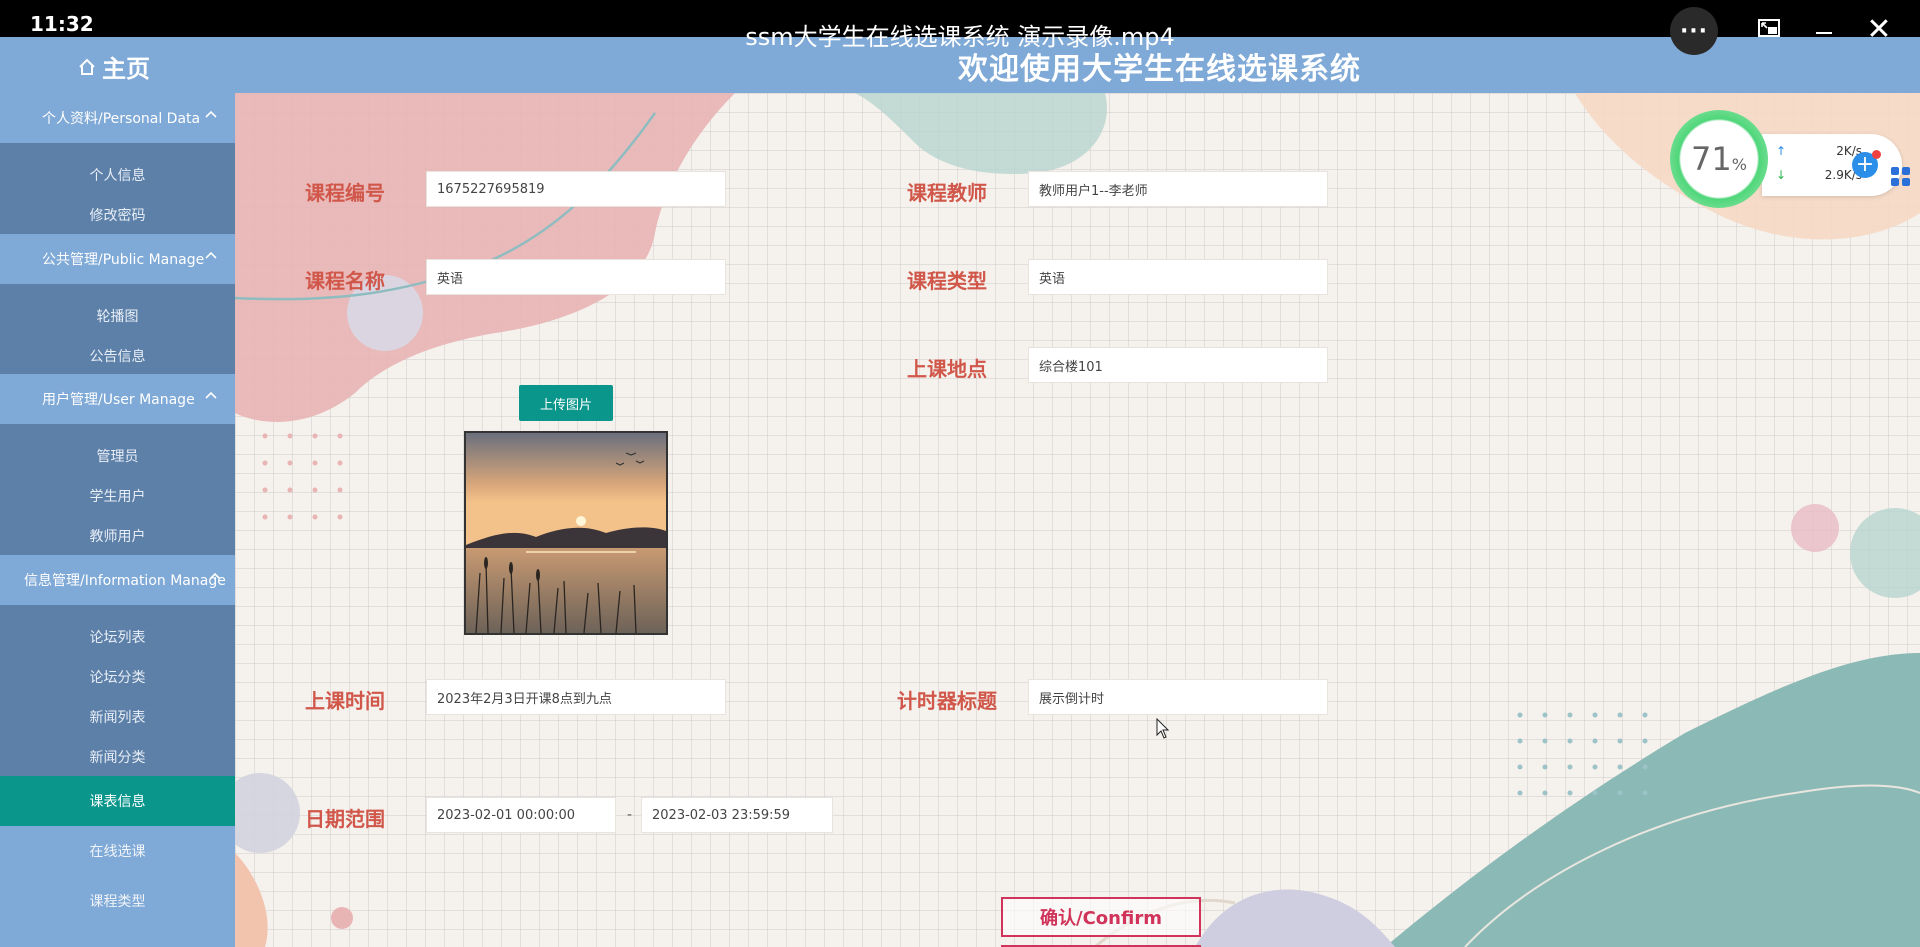  Describe the element at coordinates (1879, 29) in the screenshot. I see `close-button: ✕` at that location.